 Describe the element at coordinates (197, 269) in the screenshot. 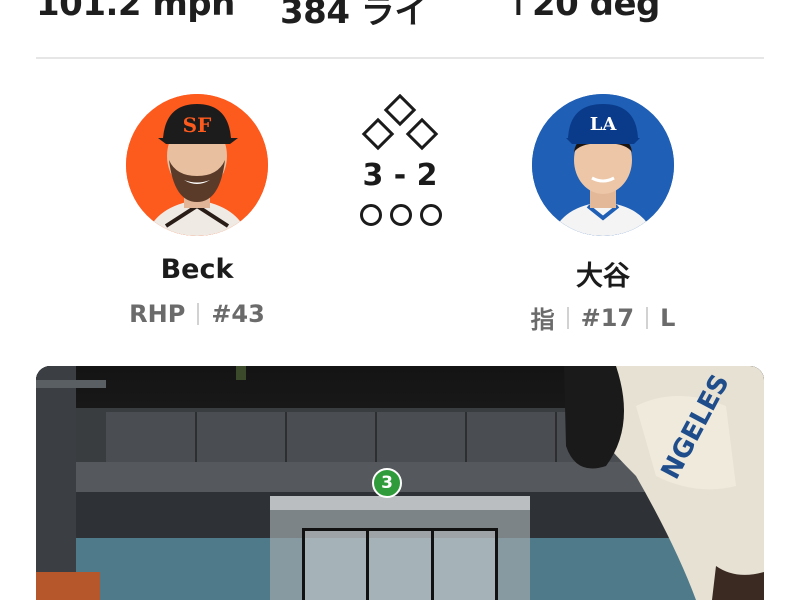

I see `pitcher-name: Beck` at that location.